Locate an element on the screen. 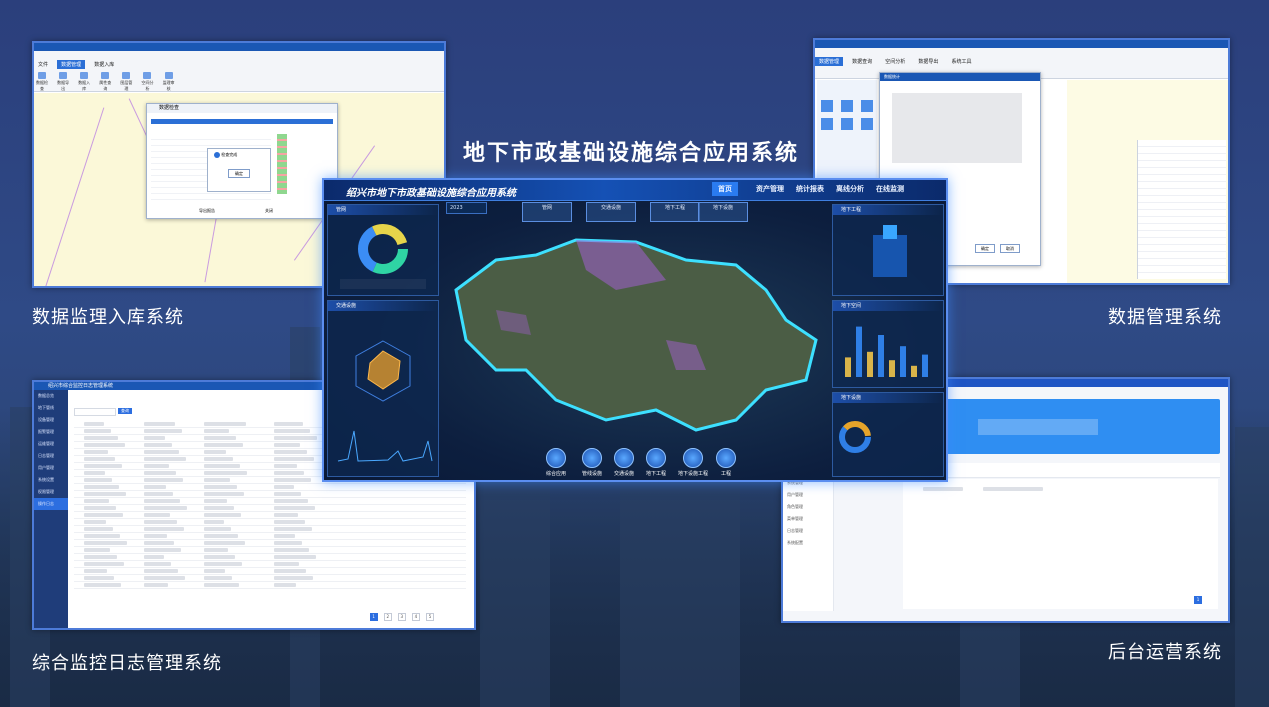  legend-area is located at coordinates (383, 284).